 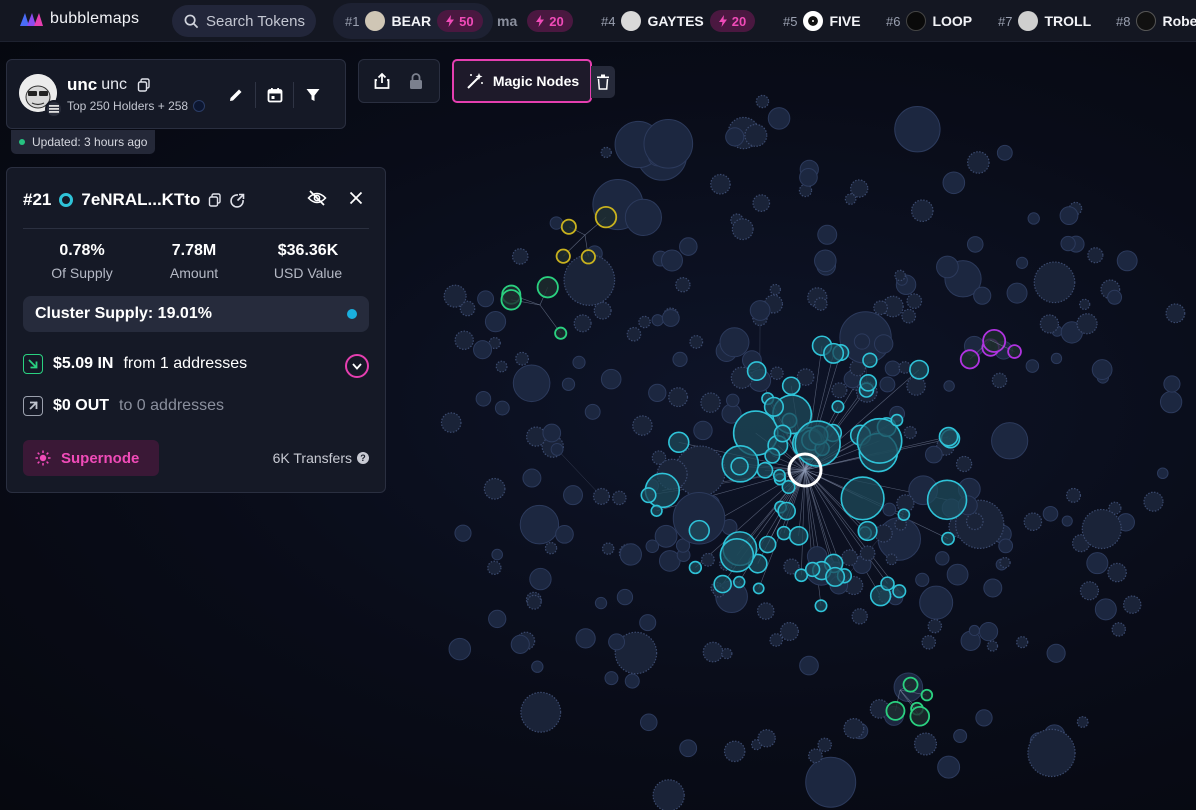 What do you see at coordinates (317, 198) in the screenshot?
I see `hide-eye-icon` at bounding box center [317, 198].